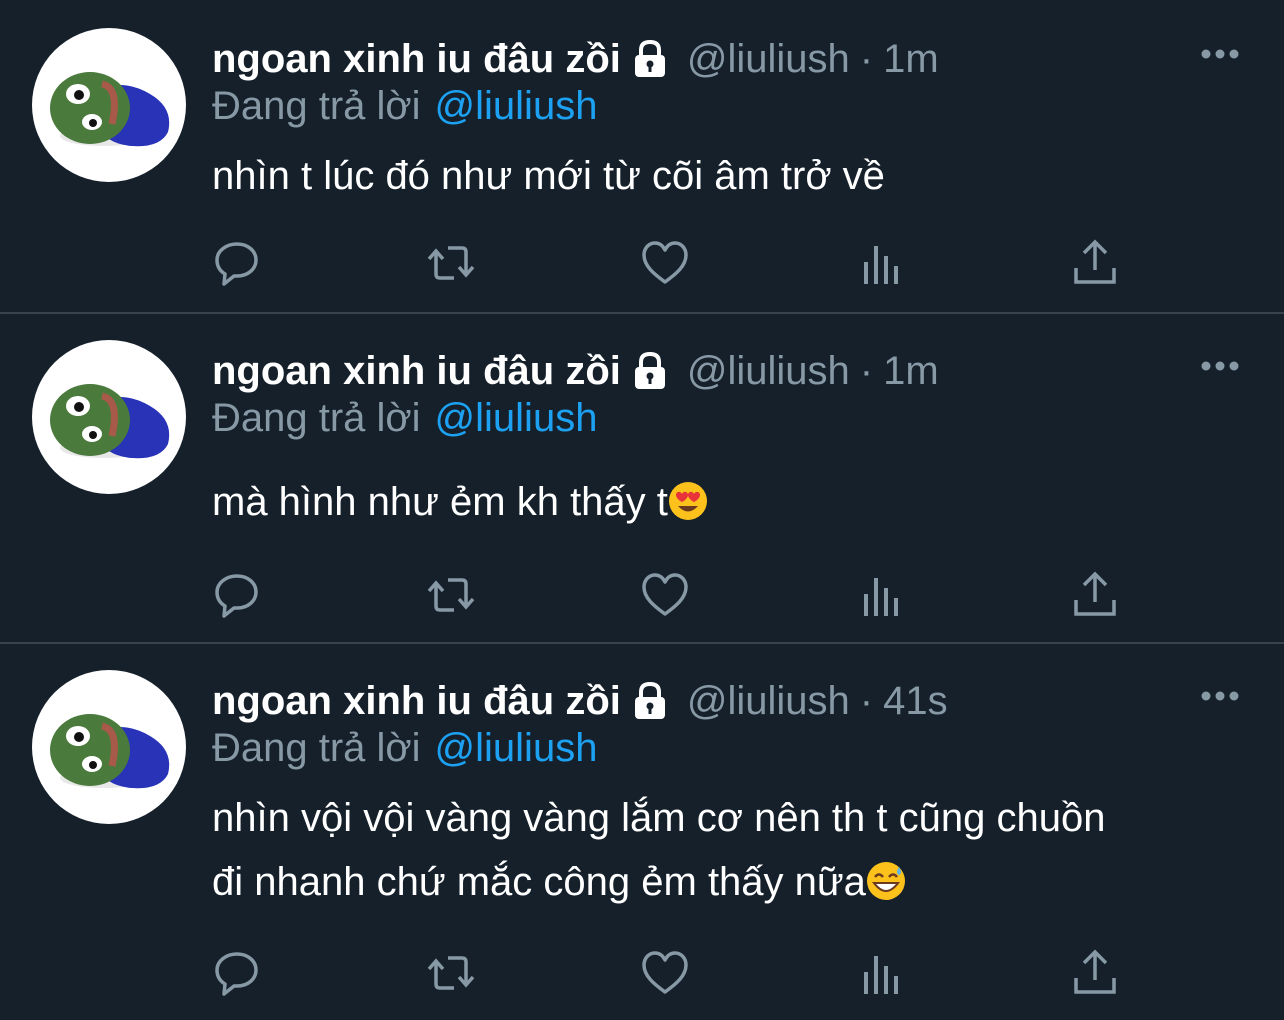 This screenshot has width=1284, height=1020. I want to click on tweet-header: ngoan xinh iu đâu zồi @liuliush · 41s, so click(580, 701).